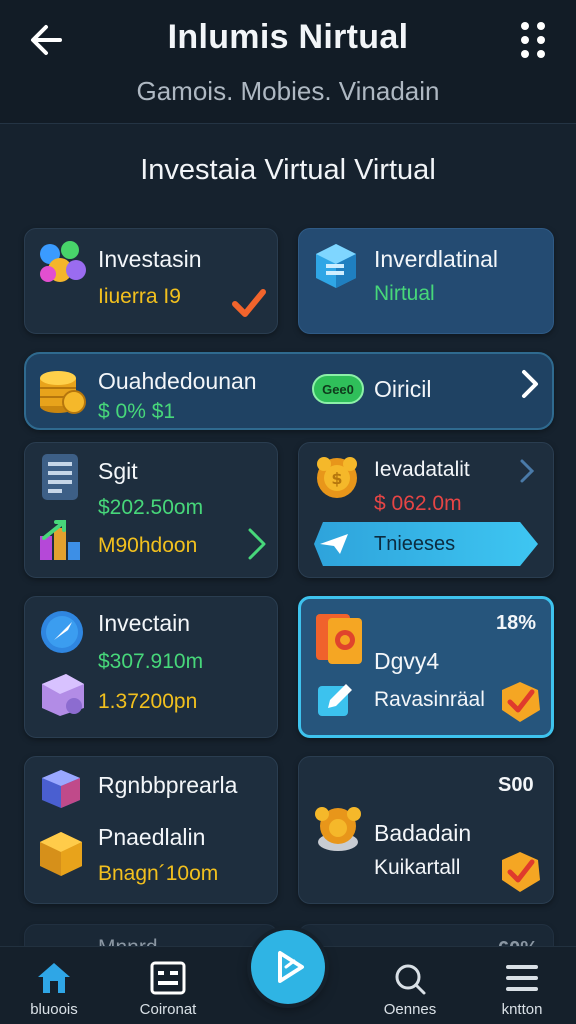 This screenshot has width=576, height=1024. Describe the element at coordinates (417, 867) in the screenshot. I see `card-value: Kuikartall` at that location.